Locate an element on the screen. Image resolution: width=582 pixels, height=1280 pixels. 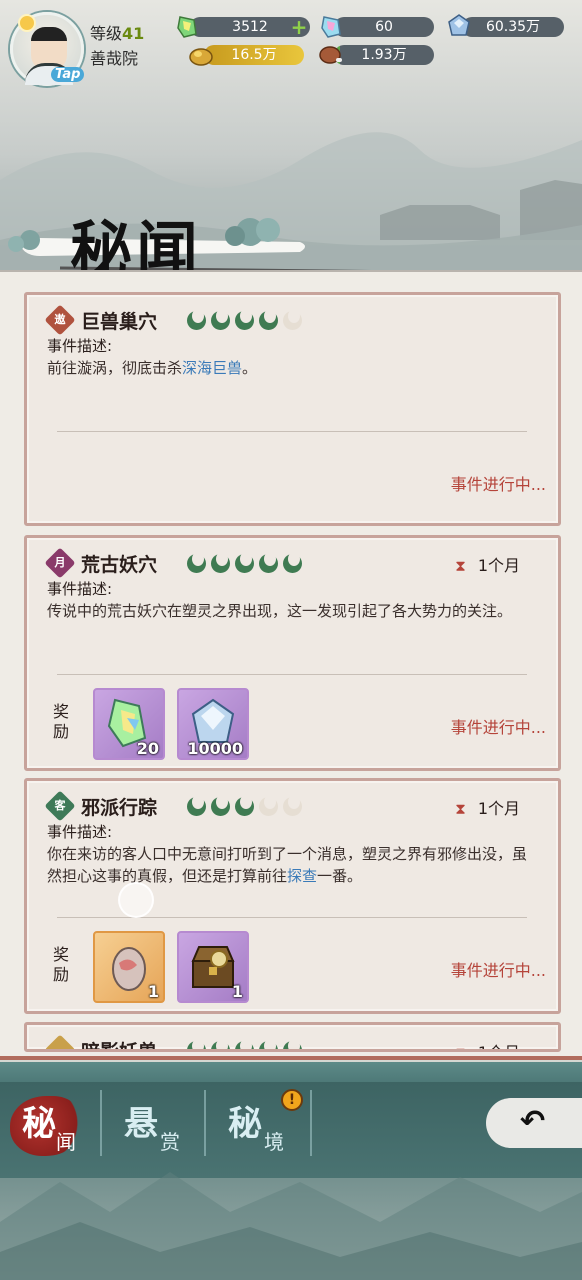
spirit-crystal-icon is located at coordinates (187, 27).